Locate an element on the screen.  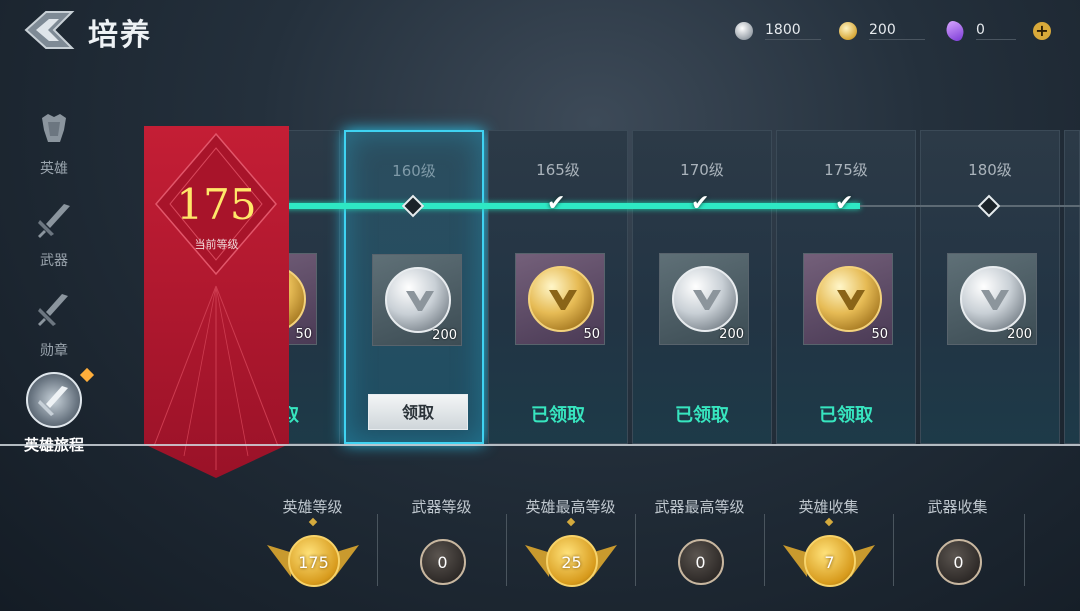
winged-medal-icon: 7 is located at coordinates (829, 561).